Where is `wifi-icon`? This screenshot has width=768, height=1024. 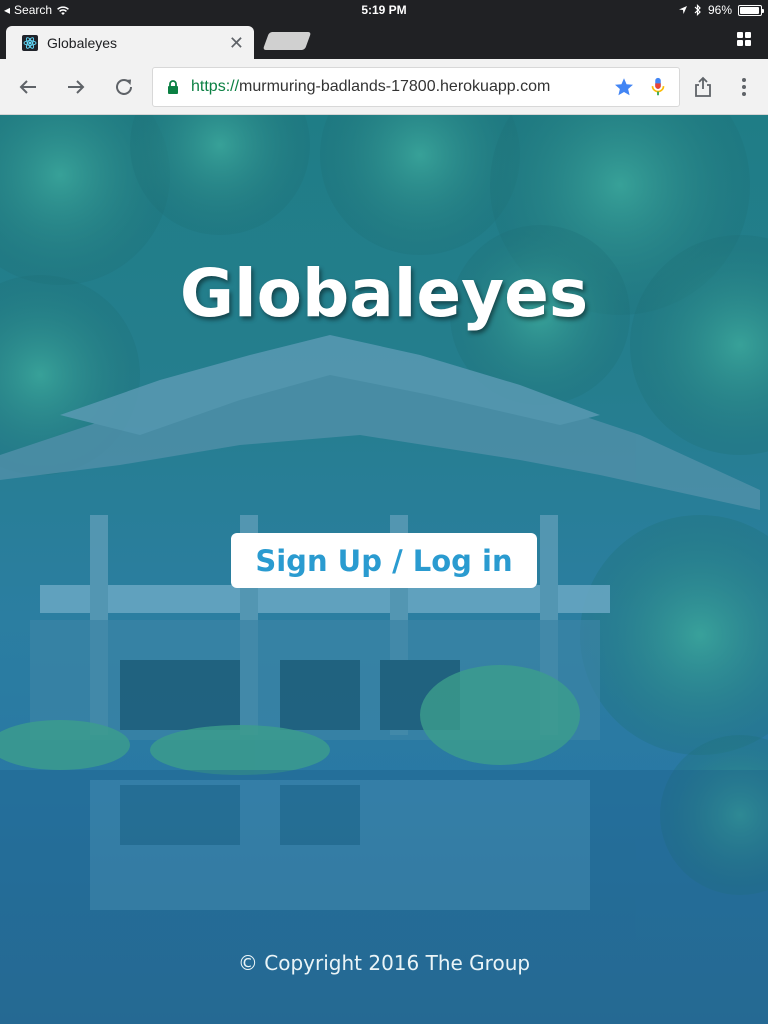 wifi-icon is located at coordinates (63, 10).